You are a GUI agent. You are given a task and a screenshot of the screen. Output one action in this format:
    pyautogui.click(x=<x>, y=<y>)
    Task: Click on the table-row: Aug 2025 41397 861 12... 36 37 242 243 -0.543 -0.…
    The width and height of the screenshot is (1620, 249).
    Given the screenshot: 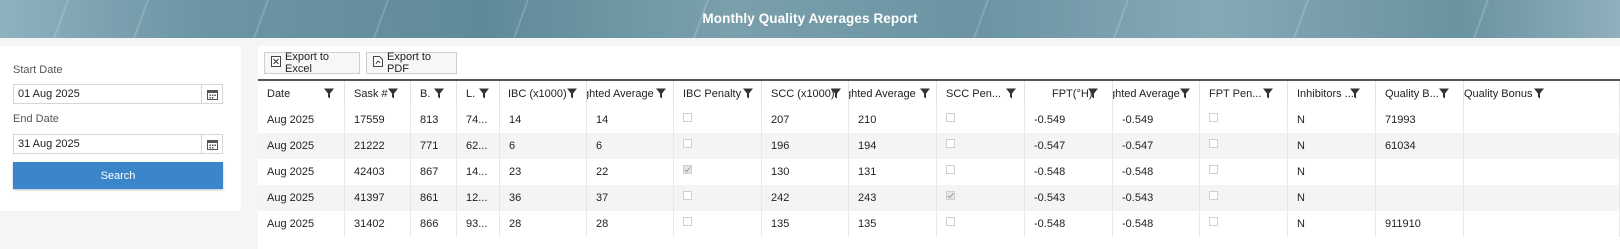 What is the action you would take?
    pyautogui.click(x=939, y=198)
    